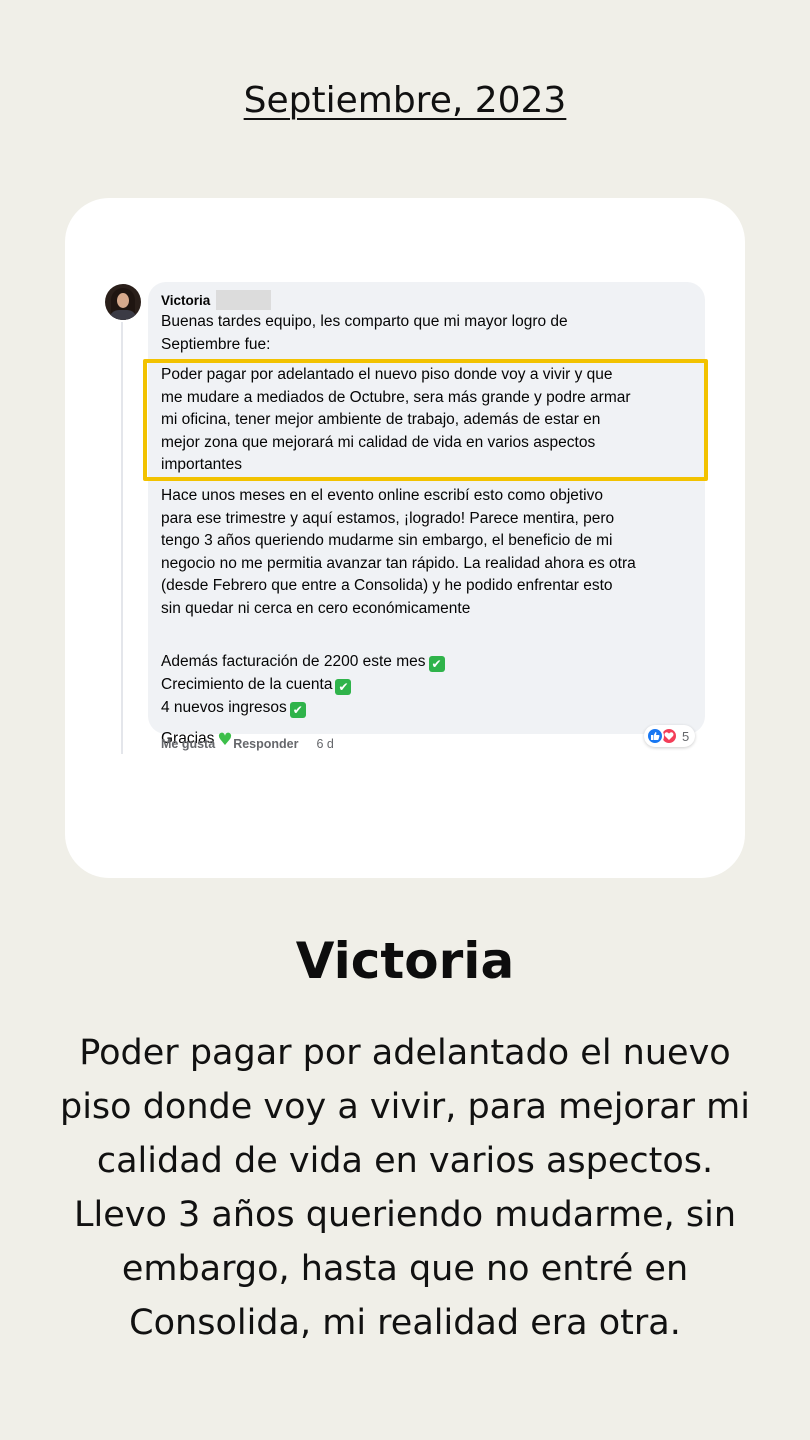 This screenshot has height=1440, width=810. Describe the element at coordinates (686, 736) in the screenshot. I see `reaction-count: 5` at that location.